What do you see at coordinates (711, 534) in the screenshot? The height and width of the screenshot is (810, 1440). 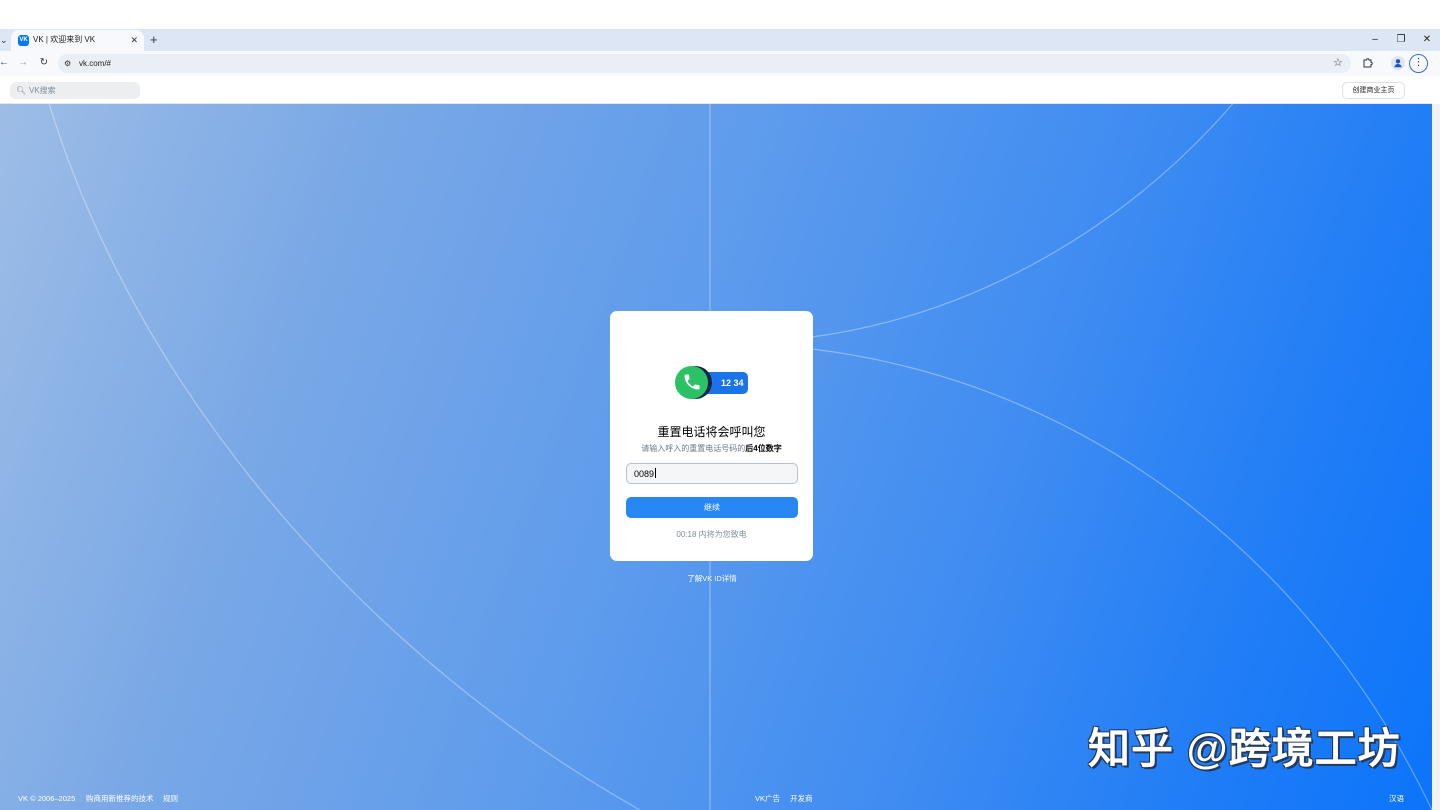 I see `call-timer-text: 00:18 内将为您致电` at bounding box center [711, 534].